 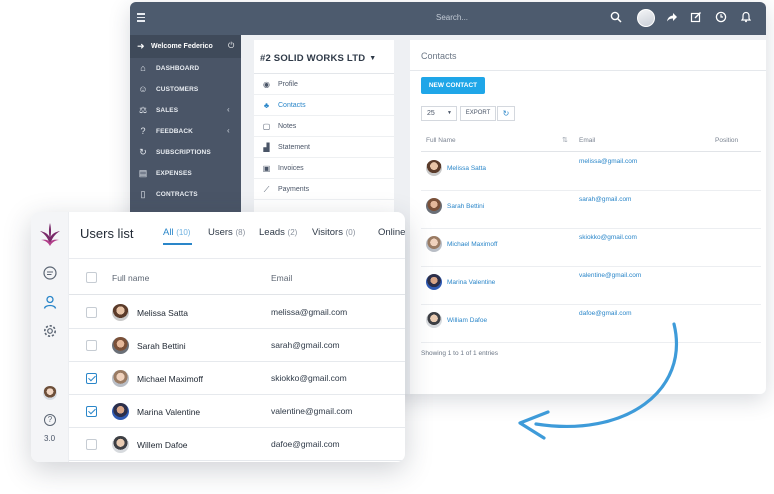 What do you see at coordinates (466, 168) in the screenshot?
I see `contact-name-link: Melissa Satta` at bounding box center [466, 168].